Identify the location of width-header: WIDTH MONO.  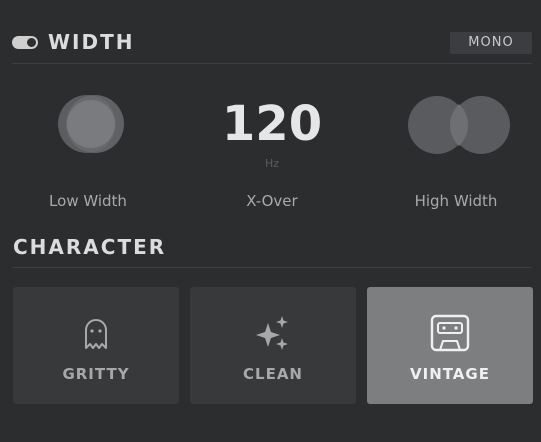
(272, 43).